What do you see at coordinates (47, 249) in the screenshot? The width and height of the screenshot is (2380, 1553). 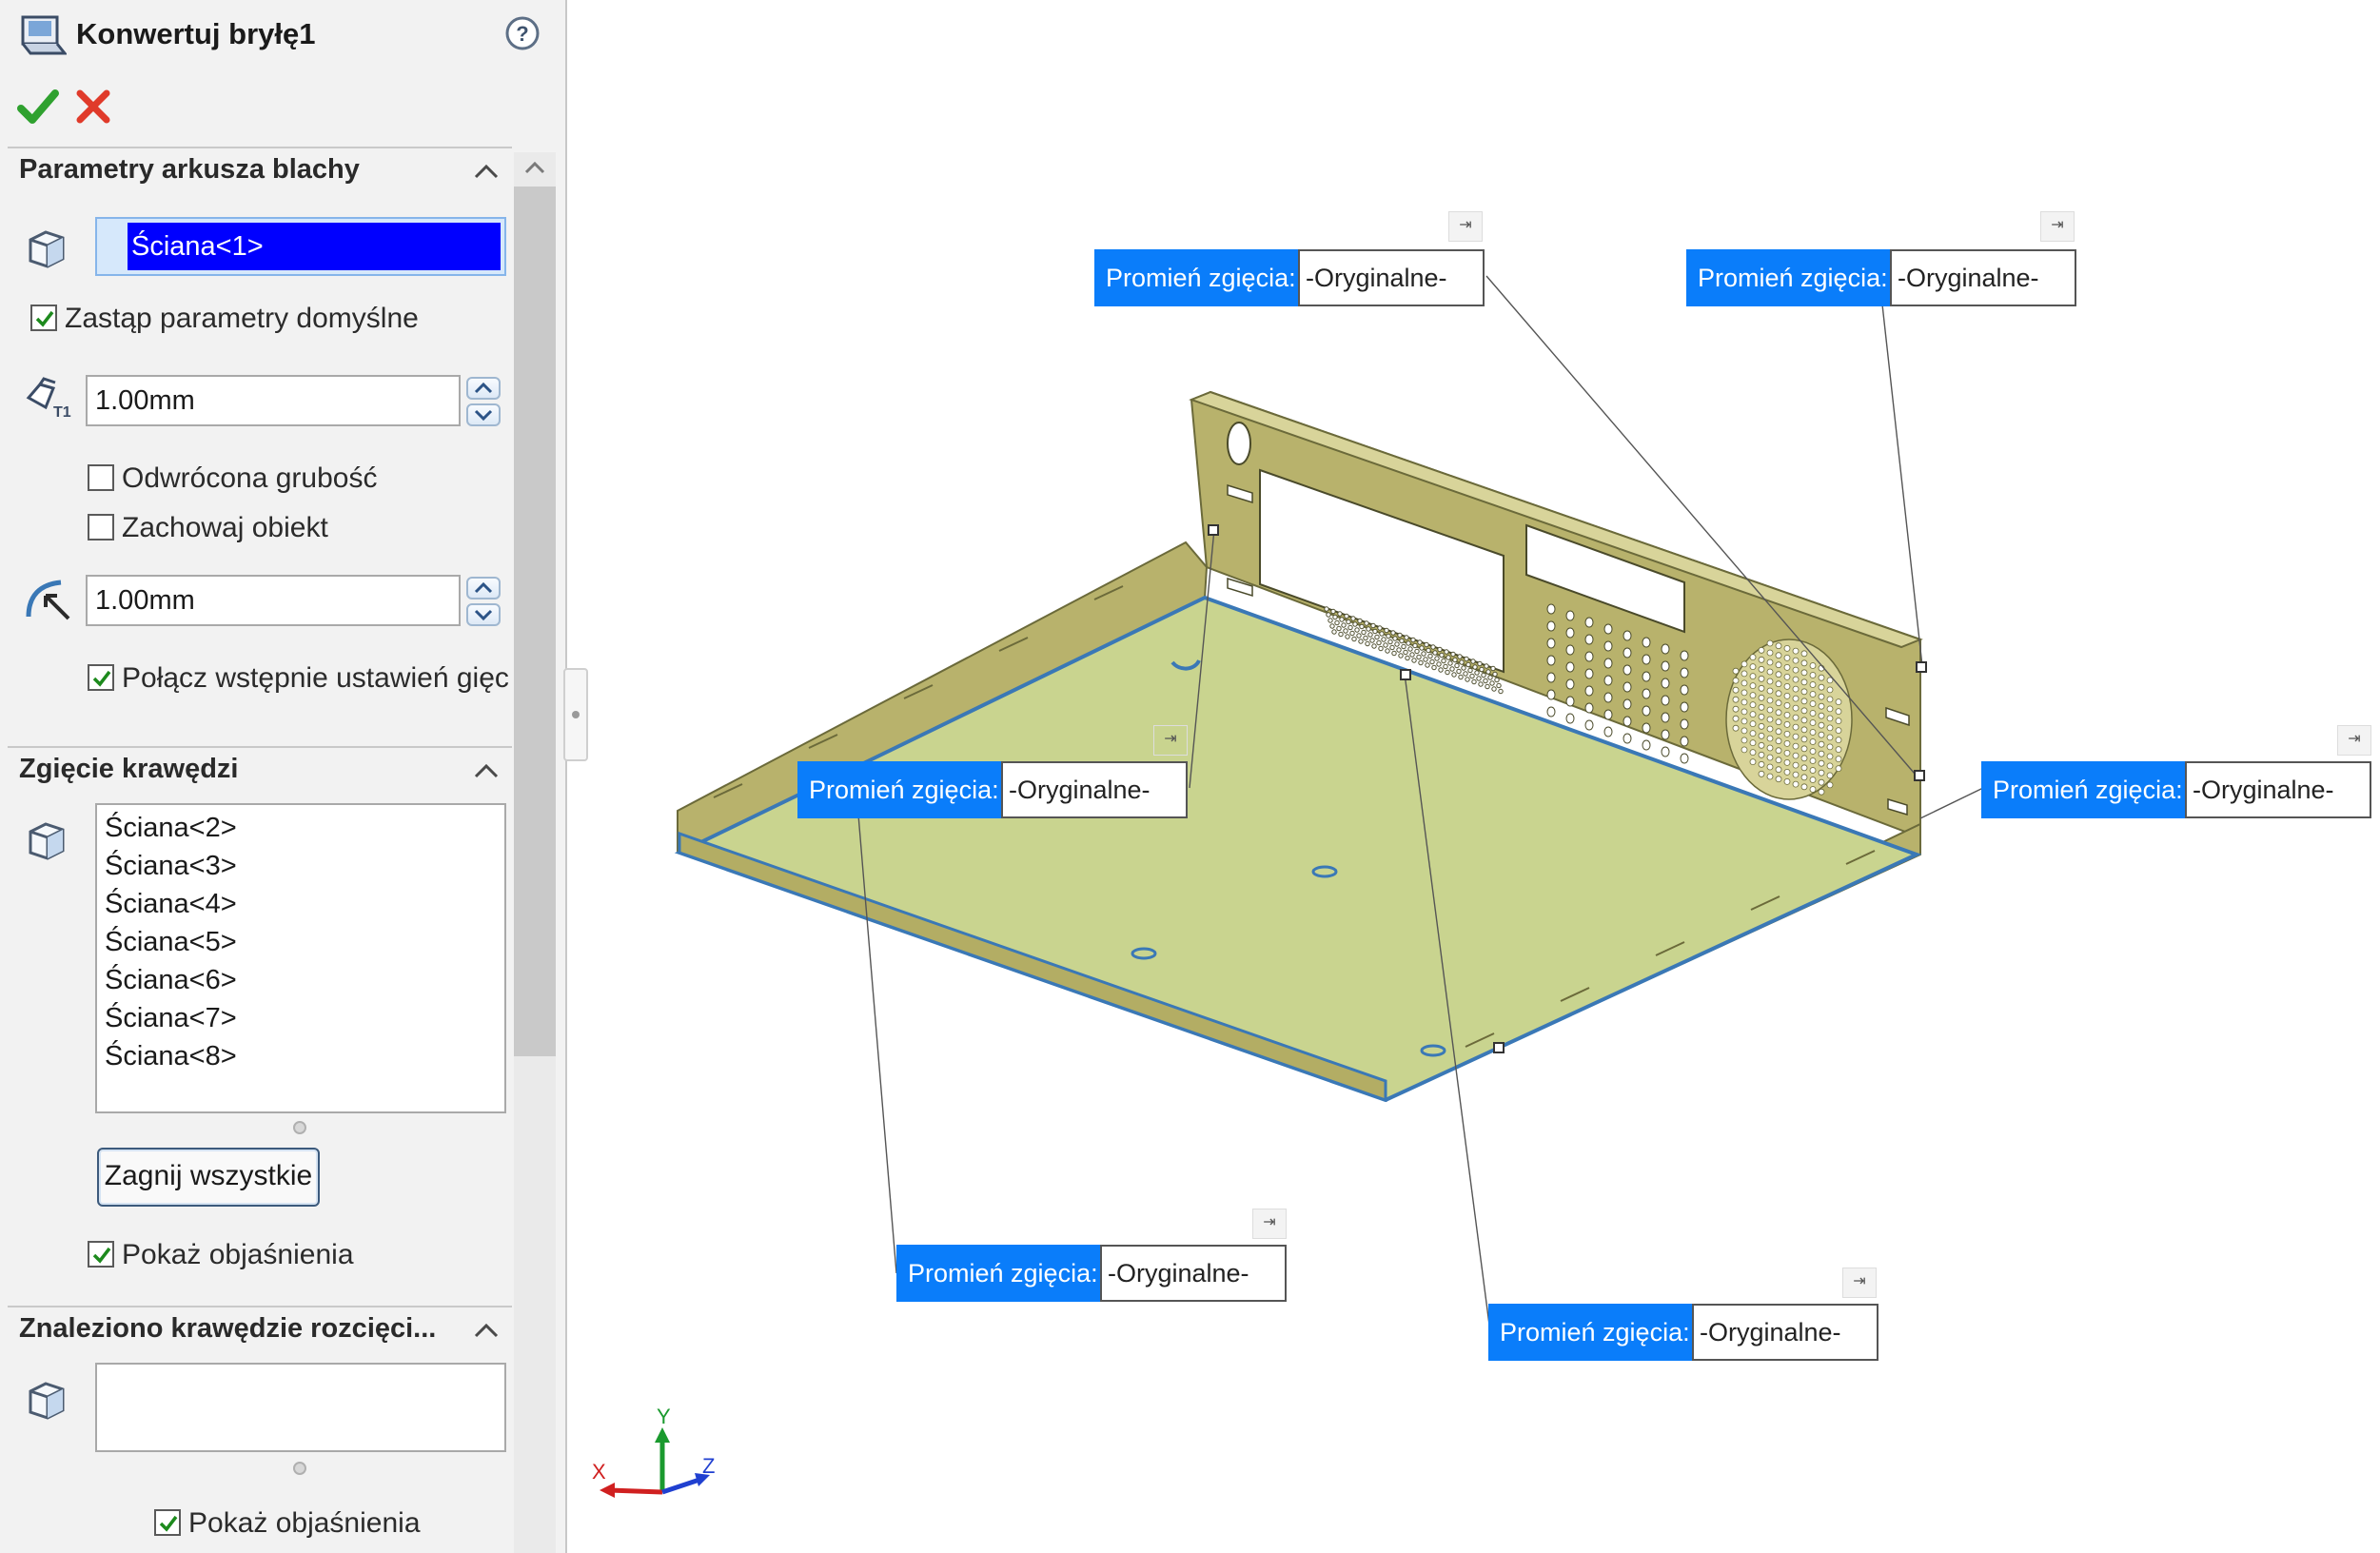 I see `face-selection-icon` at bounding box center [47, 249].